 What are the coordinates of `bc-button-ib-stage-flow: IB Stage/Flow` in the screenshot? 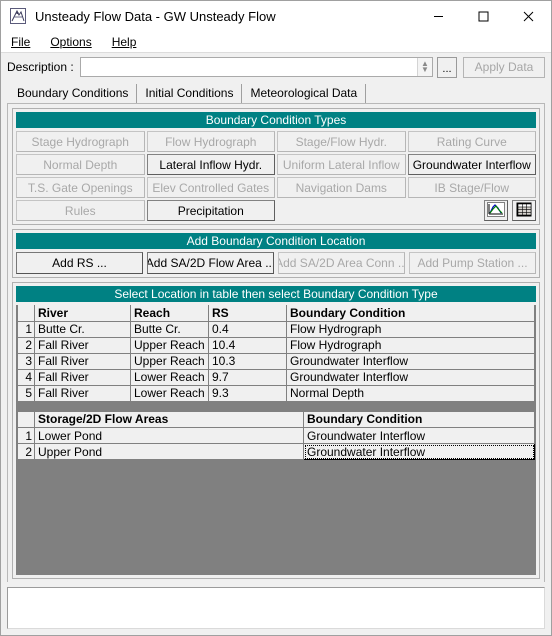 It's located at (471, 187).